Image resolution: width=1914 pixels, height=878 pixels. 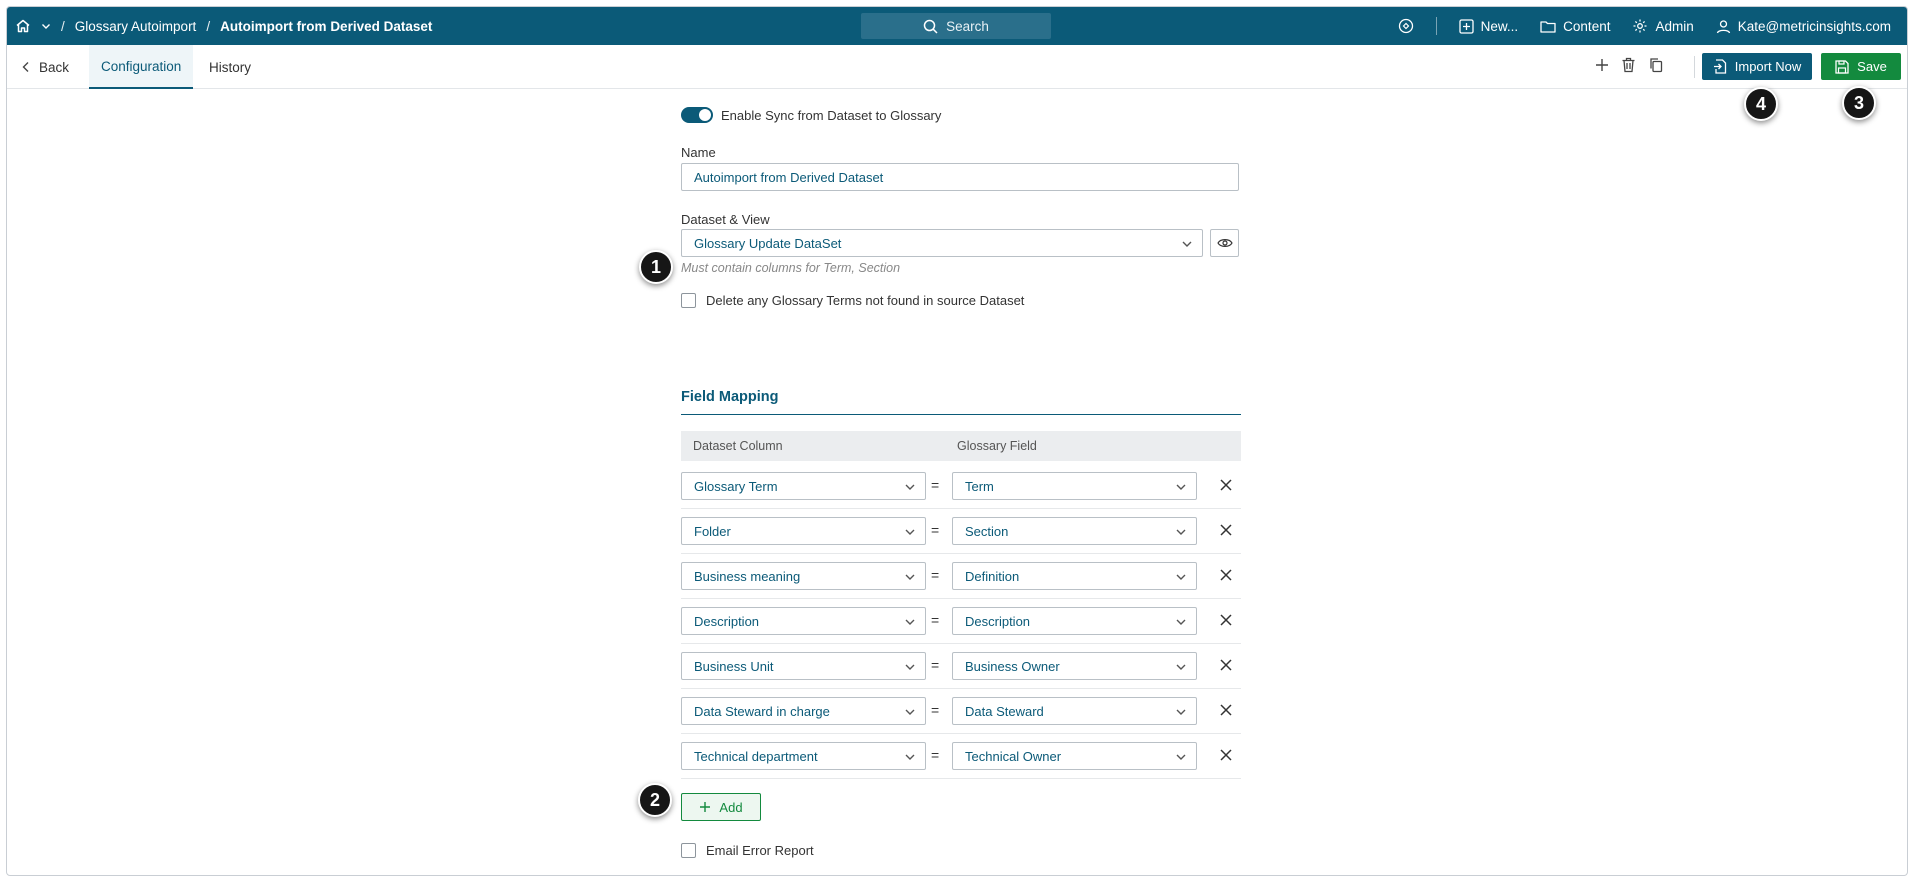 What do you see at coordinates (987, 531) in the screenshot?
I see `glossary-field-value: Section` at bounding box center [987, 531].